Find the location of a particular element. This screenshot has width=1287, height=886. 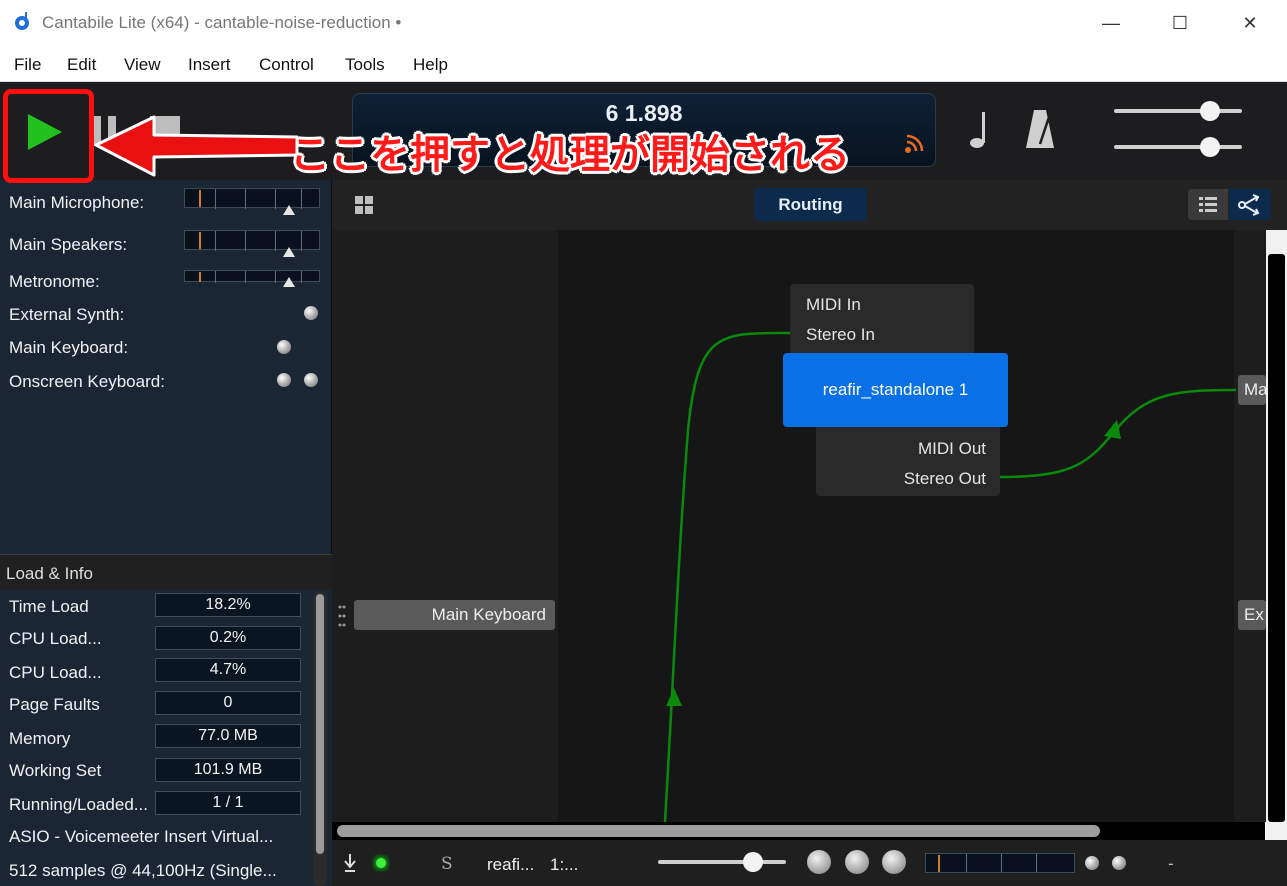

port-label-external-synth: External Synth: is located at coordinates (67, 314).